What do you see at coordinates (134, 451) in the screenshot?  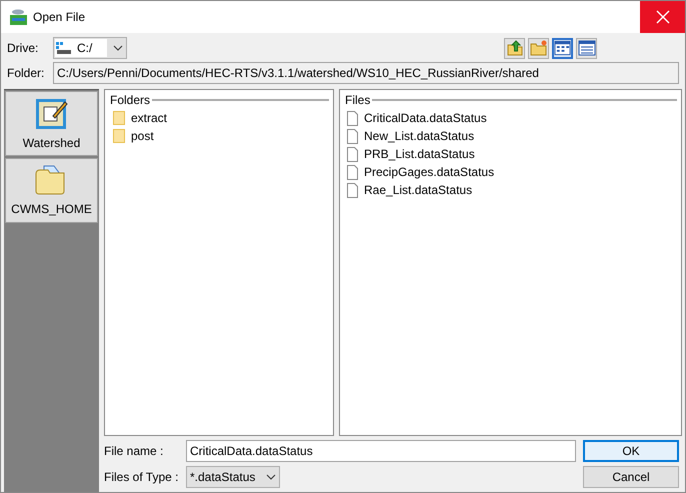 I see `file-name-label: File name :` at bounding box center [134, 451].